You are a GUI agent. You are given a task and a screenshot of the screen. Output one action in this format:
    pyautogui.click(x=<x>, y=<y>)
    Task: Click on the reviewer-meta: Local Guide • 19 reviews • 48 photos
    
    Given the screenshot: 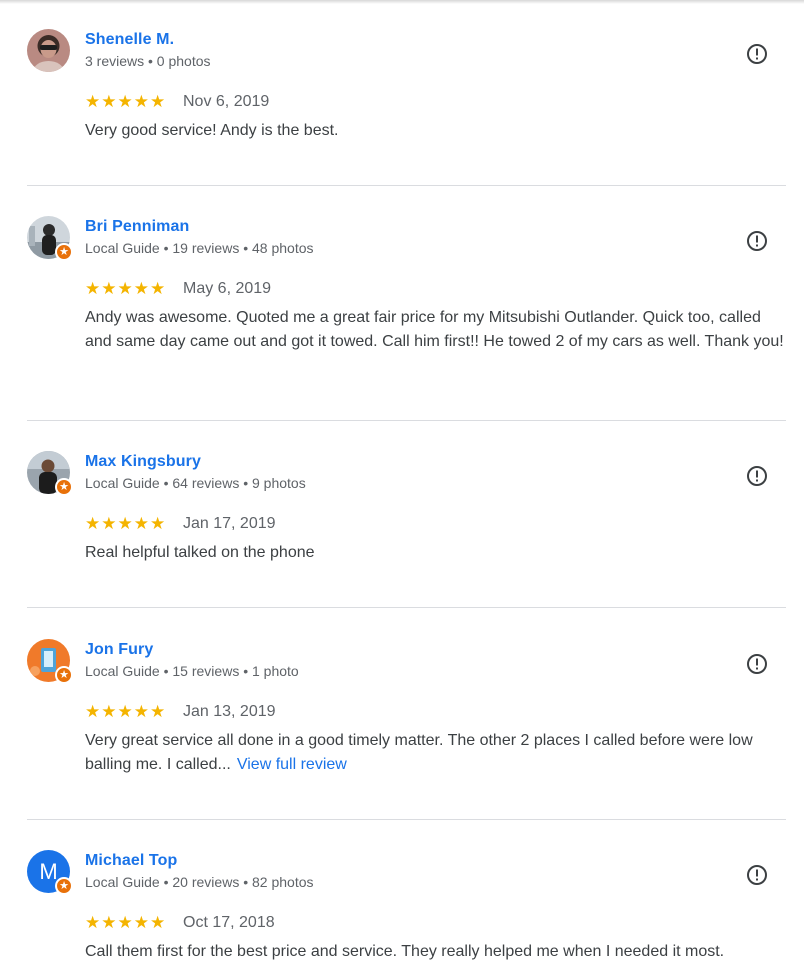 What is the action you would take?
    pyautogui.click(x=199, y=248)
    